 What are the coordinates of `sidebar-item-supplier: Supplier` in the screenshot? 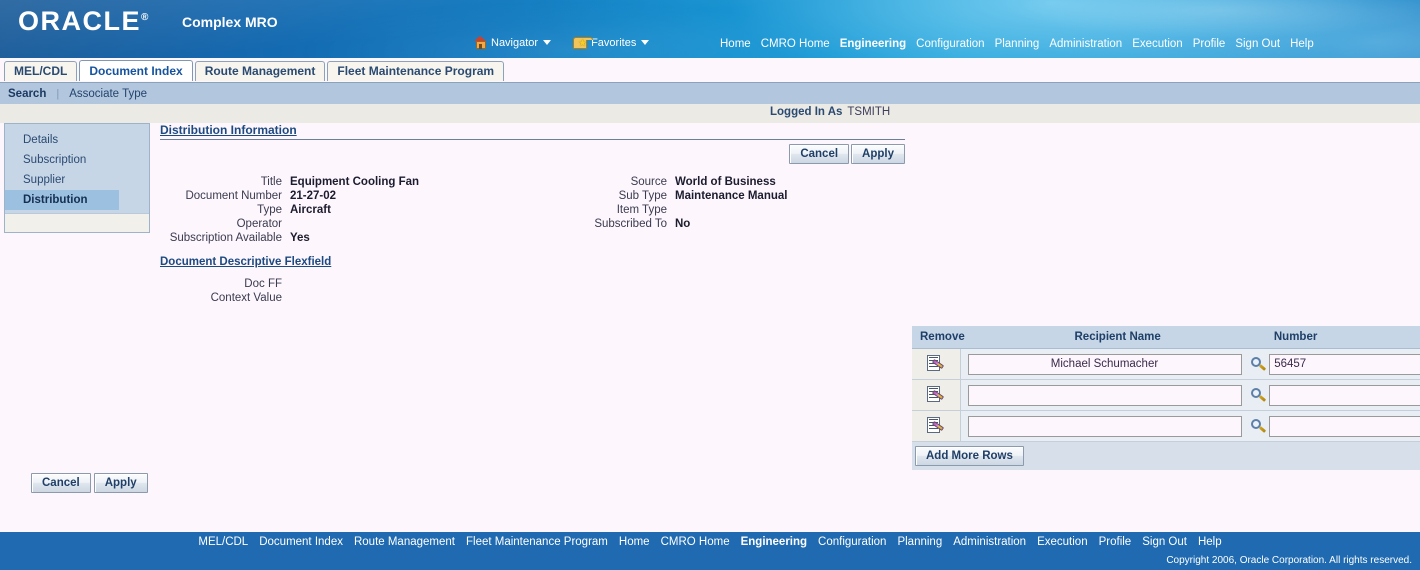 It's located at (77, 180).